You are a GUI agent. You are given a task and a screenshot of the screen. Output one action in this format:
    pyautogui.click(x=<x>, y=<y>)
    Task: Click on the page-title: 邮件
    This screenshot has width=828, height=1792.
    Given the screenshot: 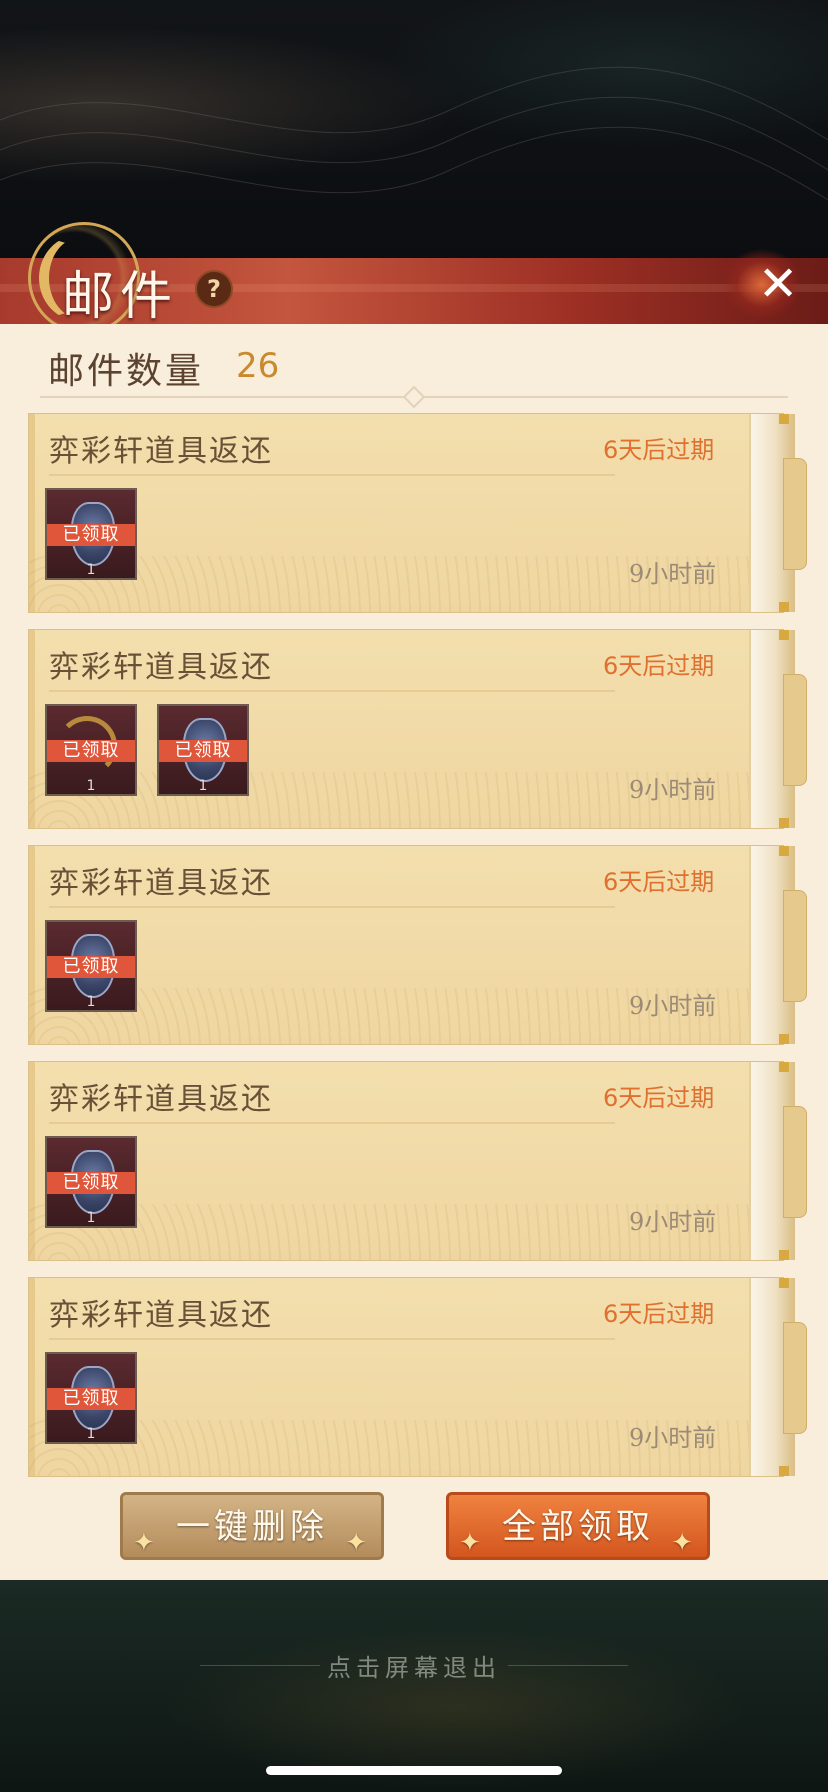 What is the action you would take?
    pyautogui.click(x=120, y=297)
    